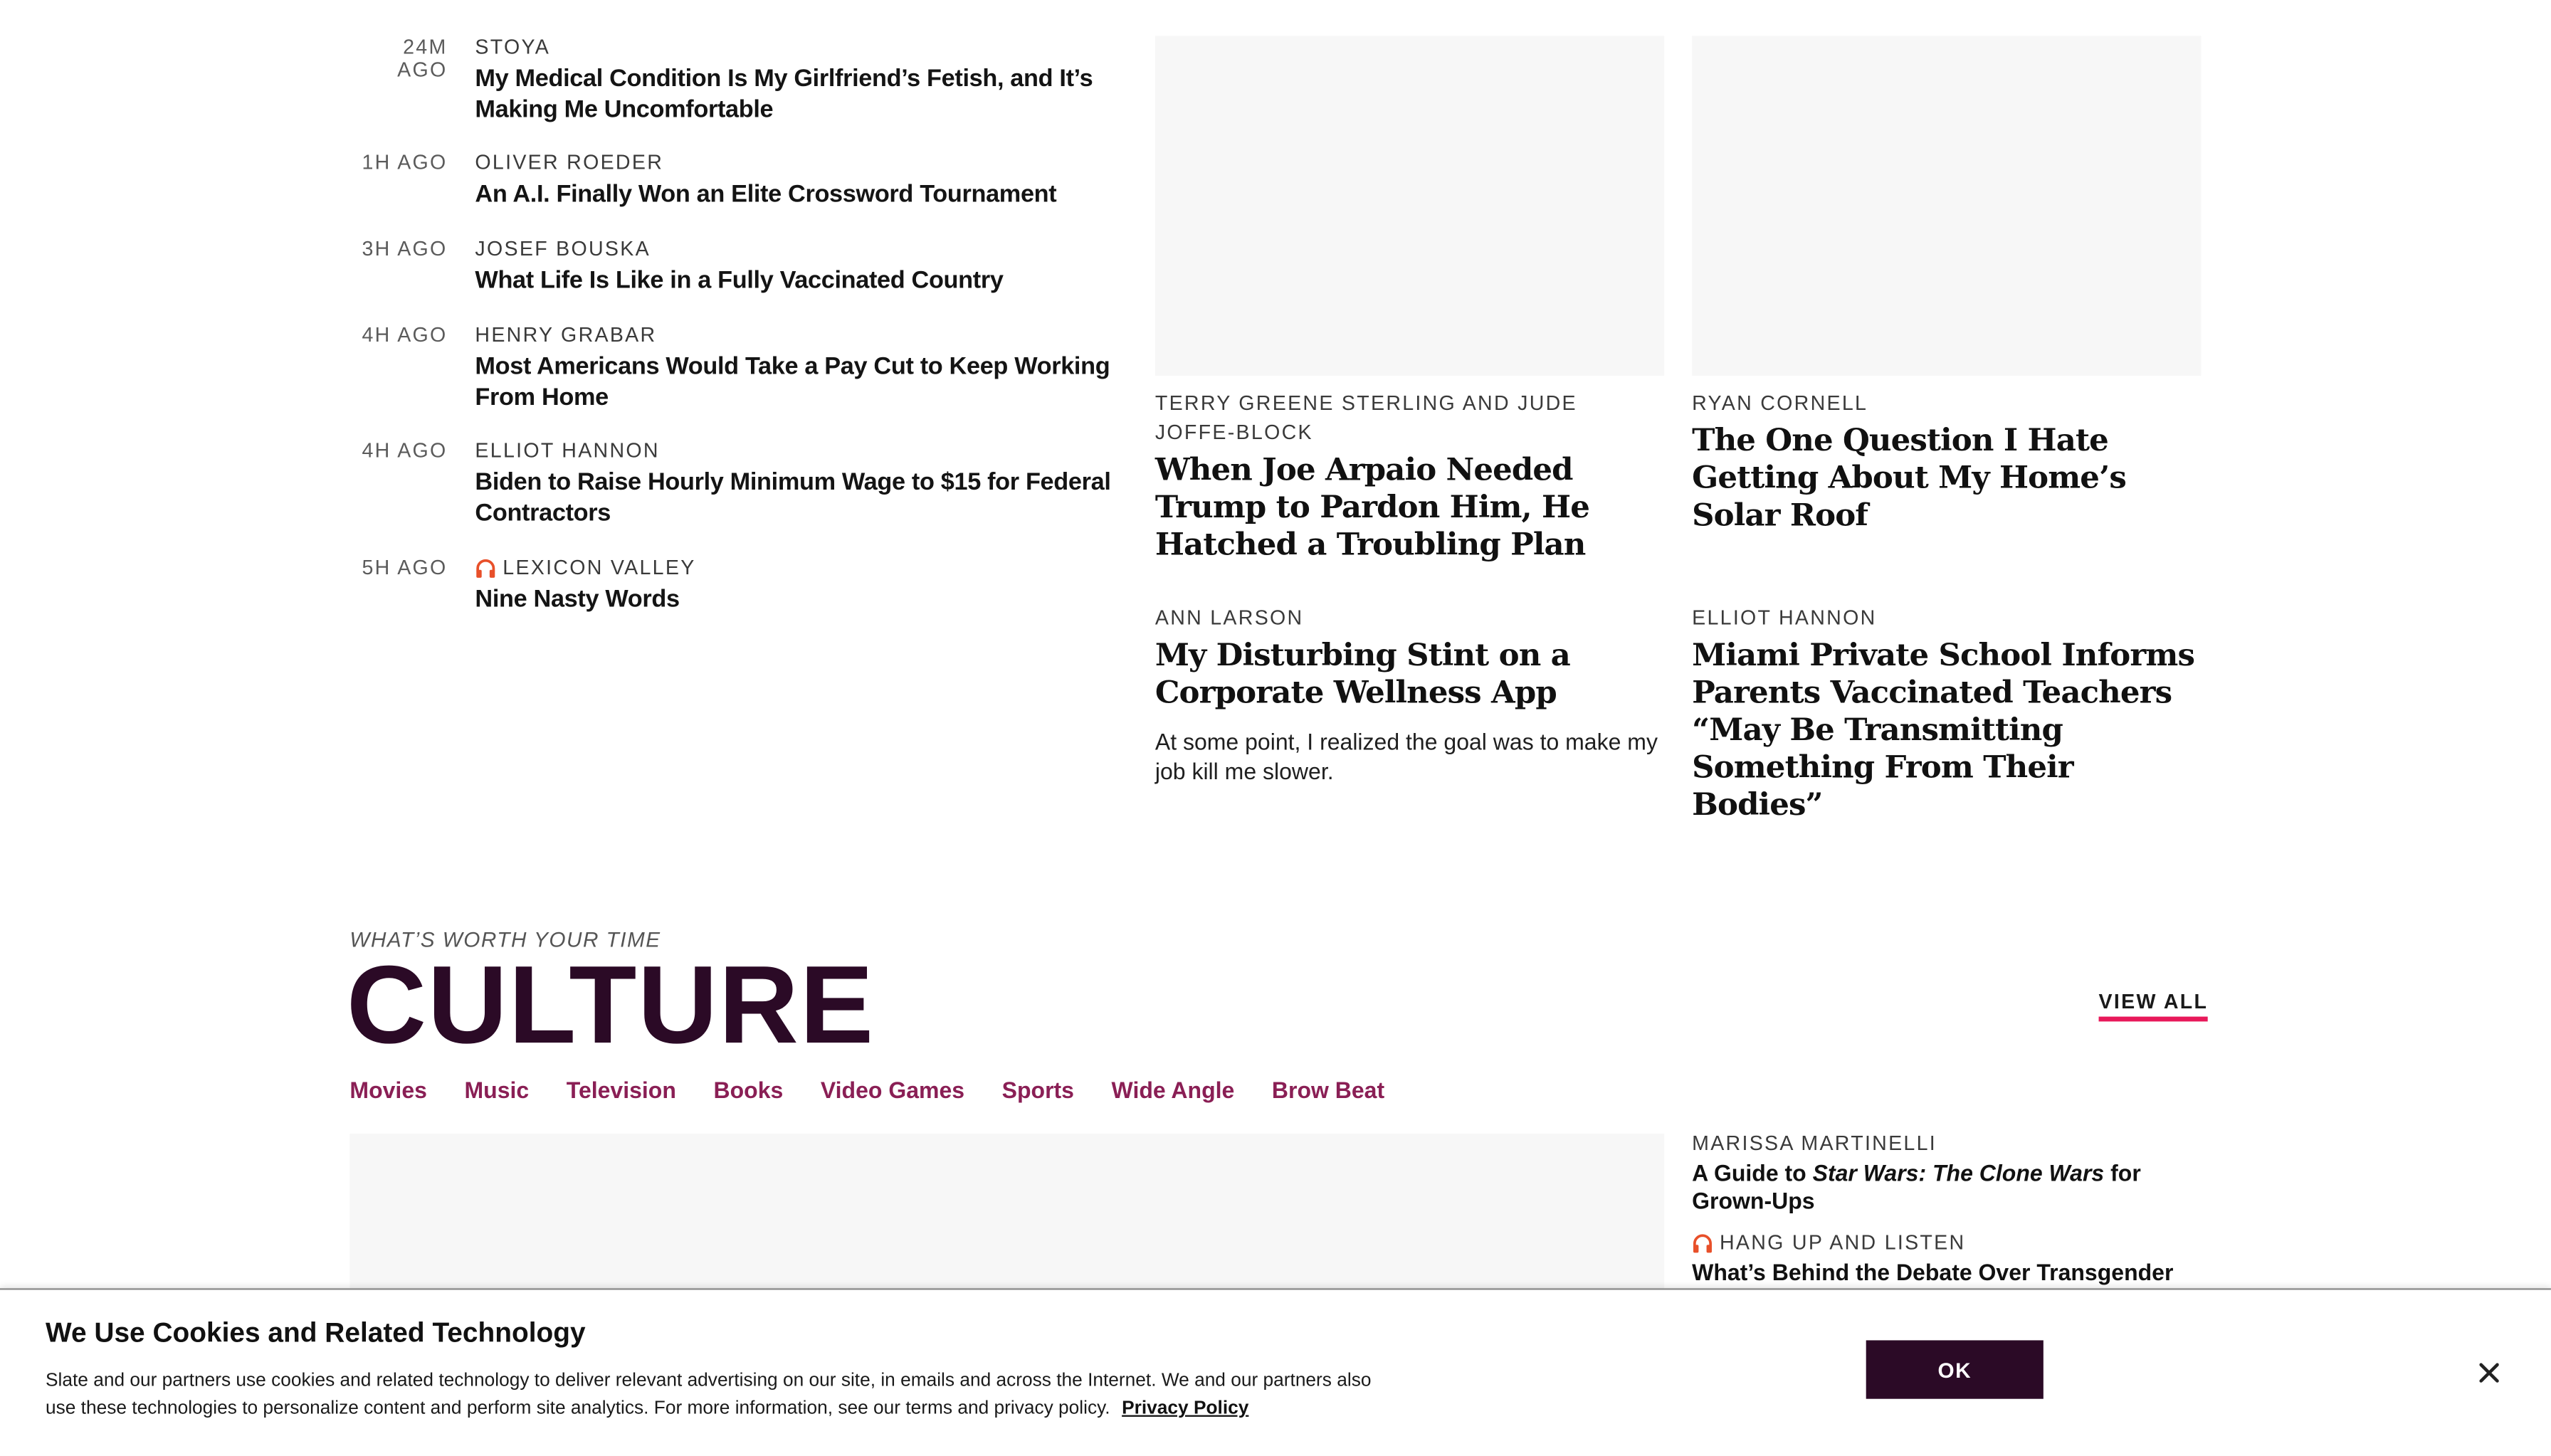 The width and height of the screenshot is (2551, 1456). I want to click on byline: STOYA, so click(796, 48).